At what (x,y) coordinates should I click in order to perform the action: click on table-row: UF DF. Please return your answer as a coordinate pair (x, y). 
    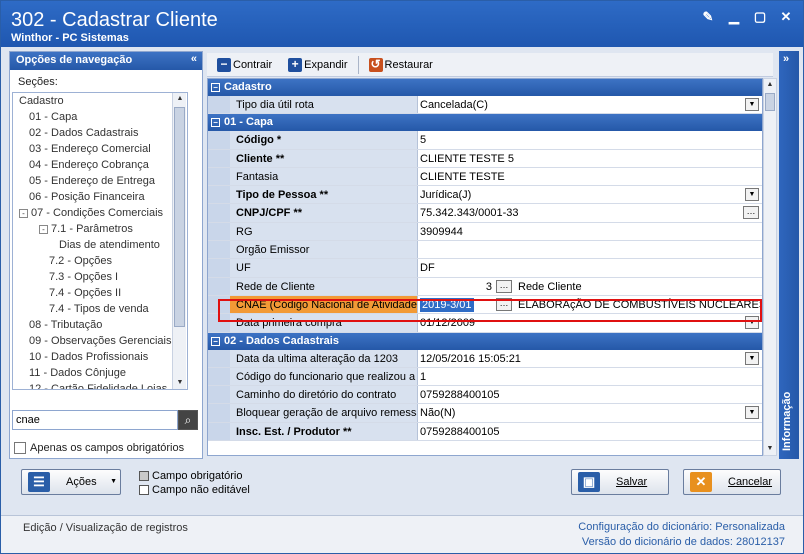
    Looking at the image, I should click on (485, 268).